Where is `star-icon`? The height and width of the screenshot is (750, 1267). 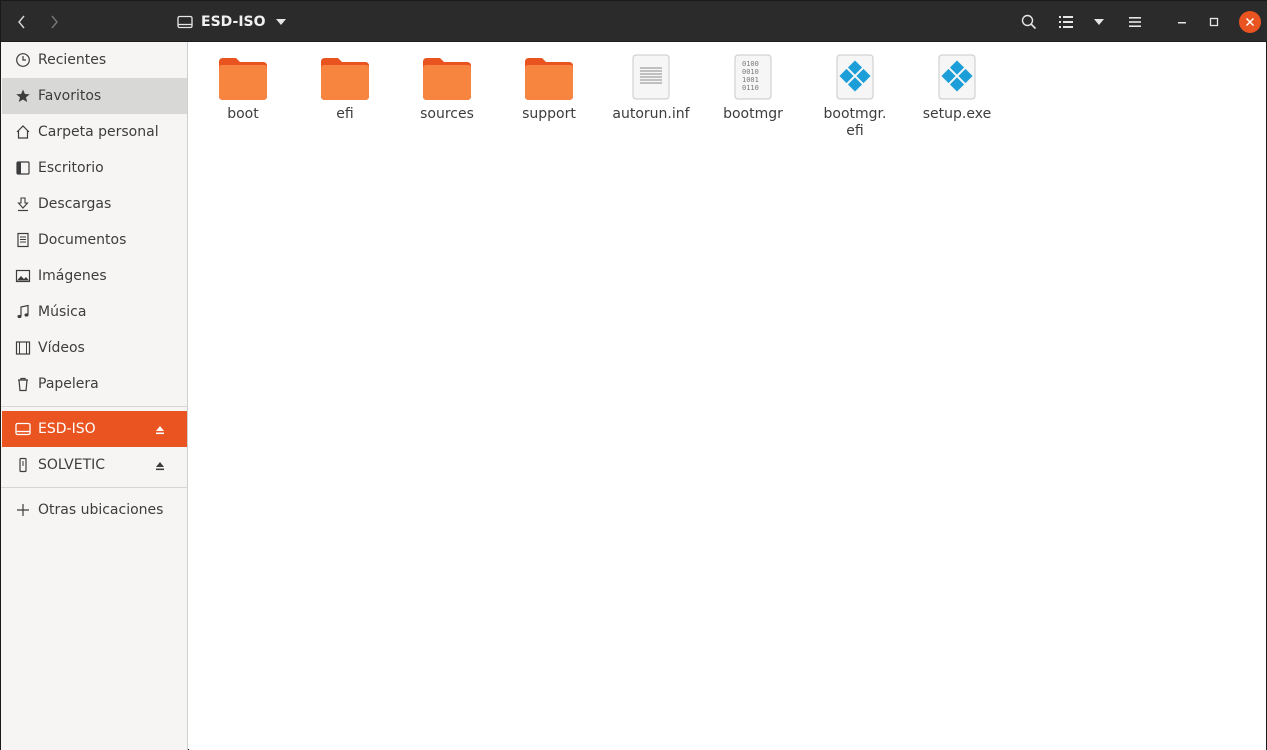 star-icon is located at coordinates (23, 96).